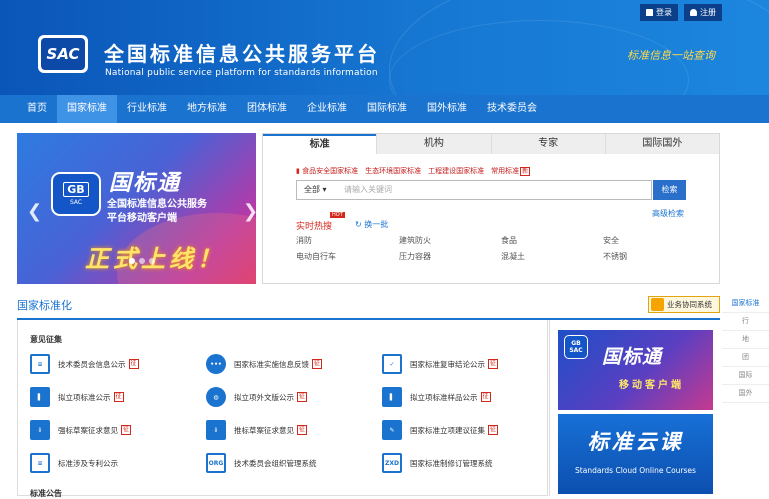 The image size is (769, 499). What do you see at coordinates (451, 463) in the screenshot?
I see `opinion-item-label: 国家标准制修订管理系统` at bounding box center [451, 463].